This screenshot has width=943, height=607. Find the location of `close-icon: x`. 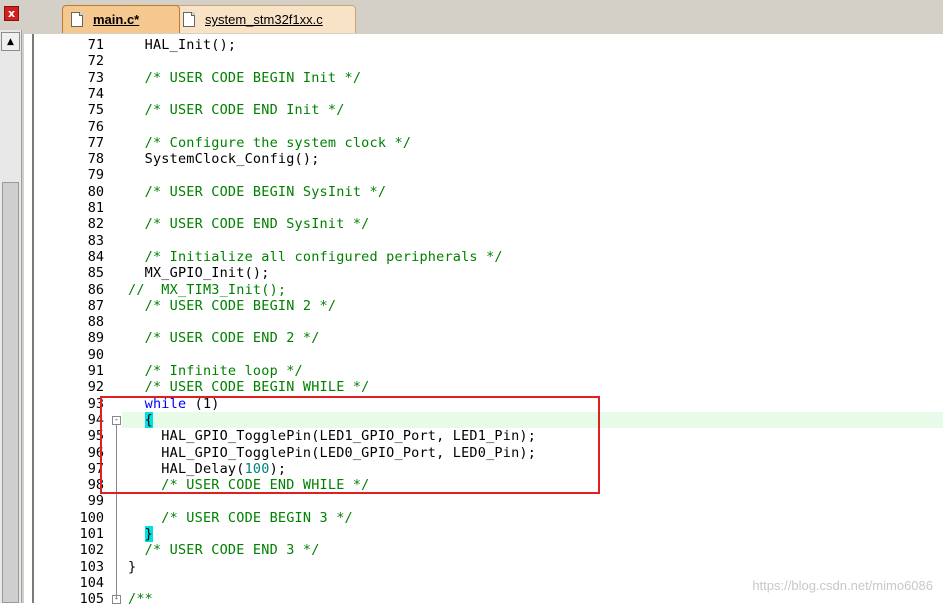

close-icon: x is located at coordinates (11, 13).